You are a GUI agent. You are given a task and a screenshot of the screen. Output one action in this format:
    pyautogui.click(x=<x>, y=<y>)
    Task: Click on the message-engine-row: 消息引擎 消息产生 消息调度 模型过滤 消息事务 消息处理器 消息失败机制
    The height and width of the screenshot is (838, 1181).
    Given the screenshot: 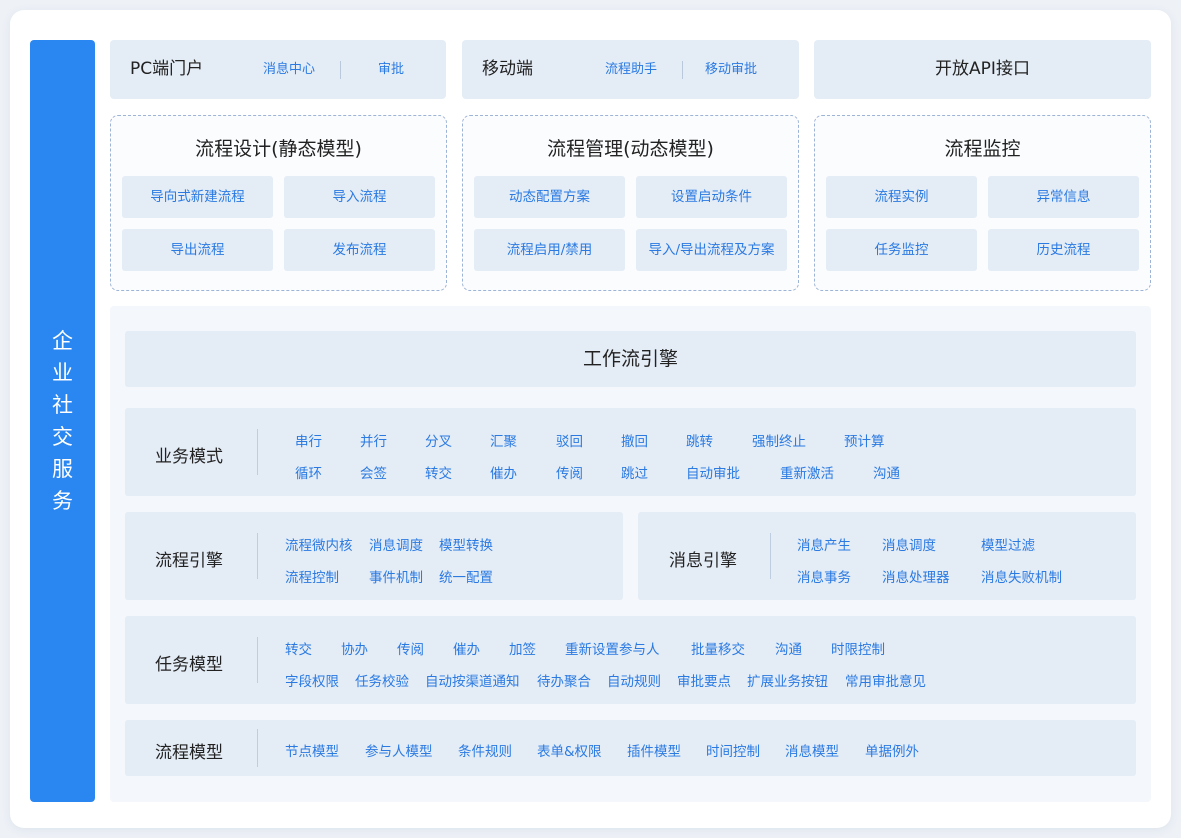 What is the action you would take?
    pyautogui.click(x=887, y=556)
    